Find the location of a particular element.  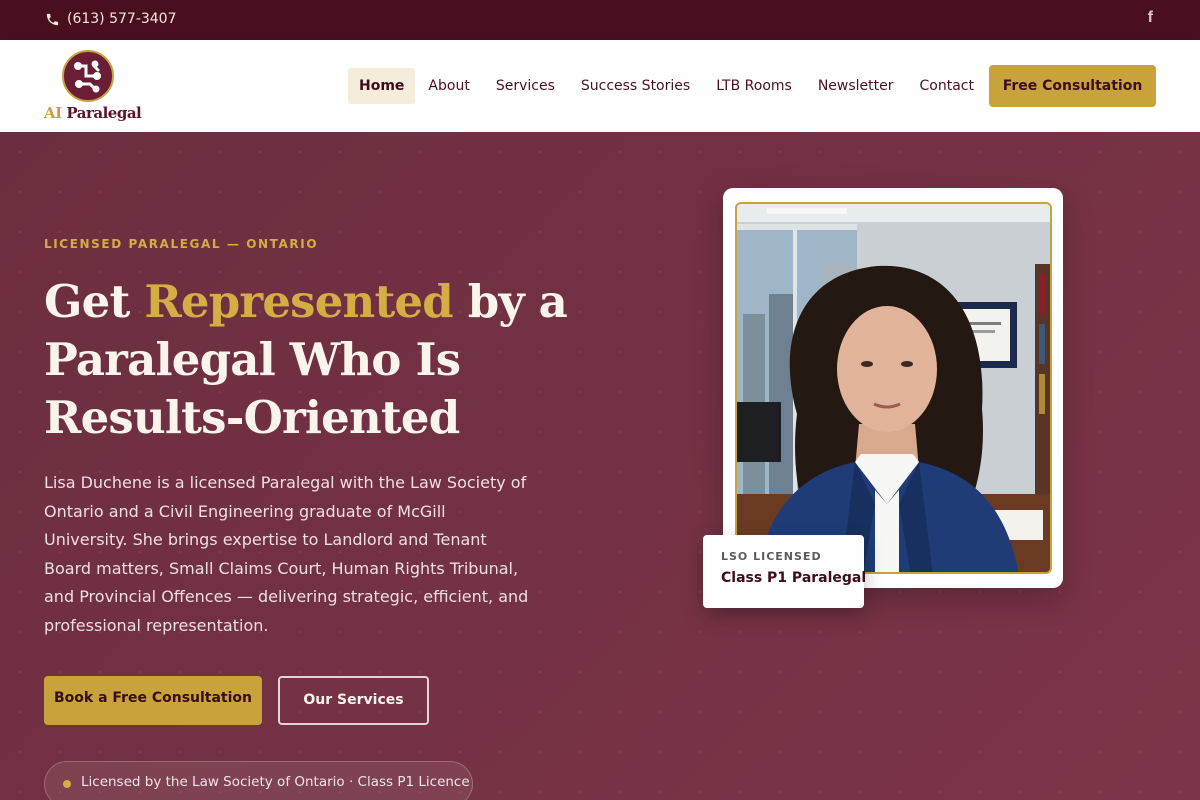

lso-licence-badge: LSO LICENSED Class P1 Paralegal is located at coordinates (785, 571).